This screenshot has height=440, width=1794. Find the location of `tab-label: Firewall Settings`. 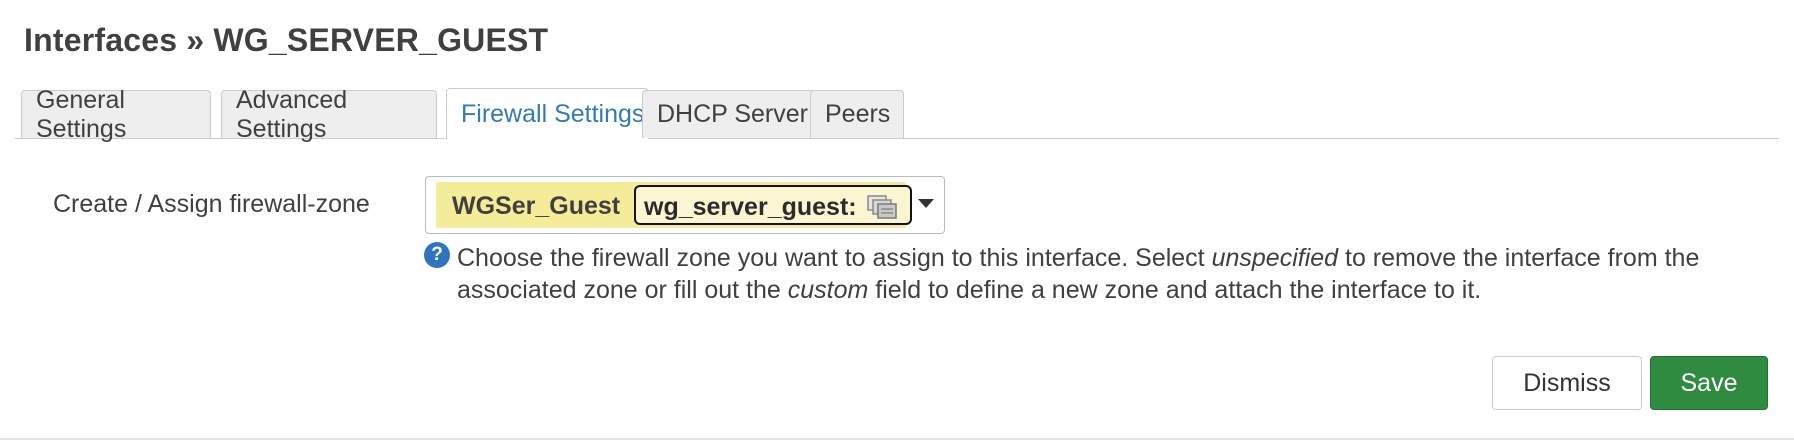

tab-label: Firewall Settings is located at coordinates (553, 113).